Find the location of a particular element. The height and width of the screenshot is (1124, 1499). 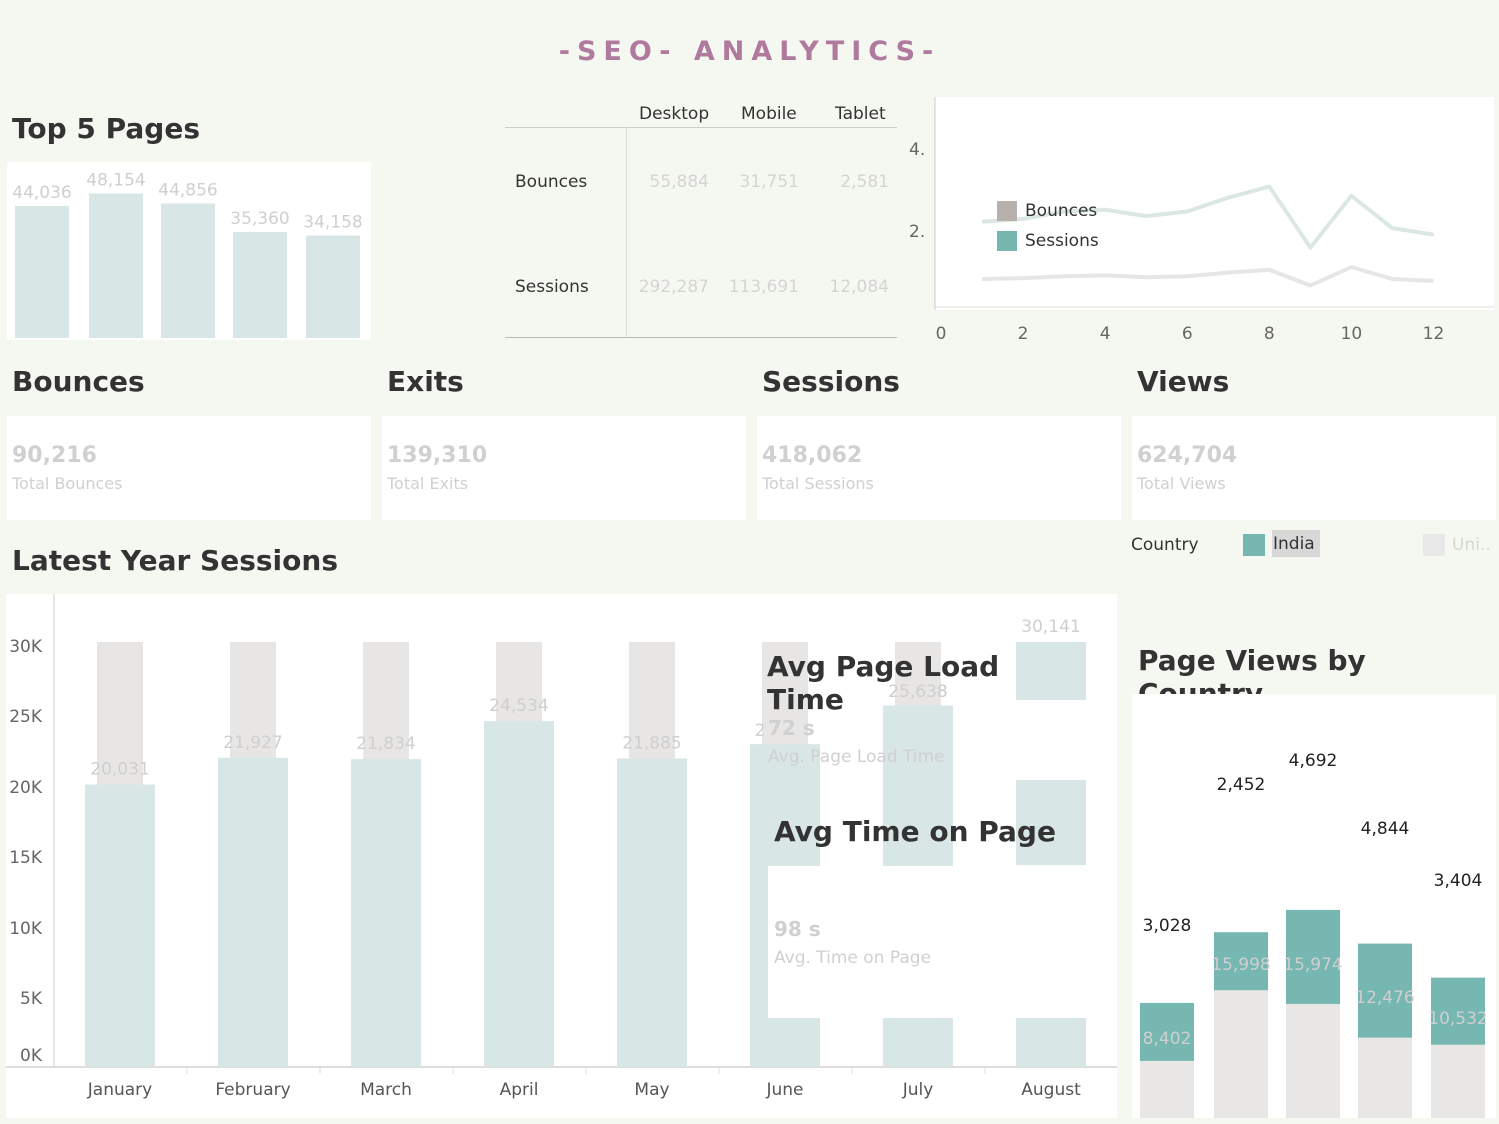

cell-sessions-desktop: 292,287 is located at coordinates (673, 287).